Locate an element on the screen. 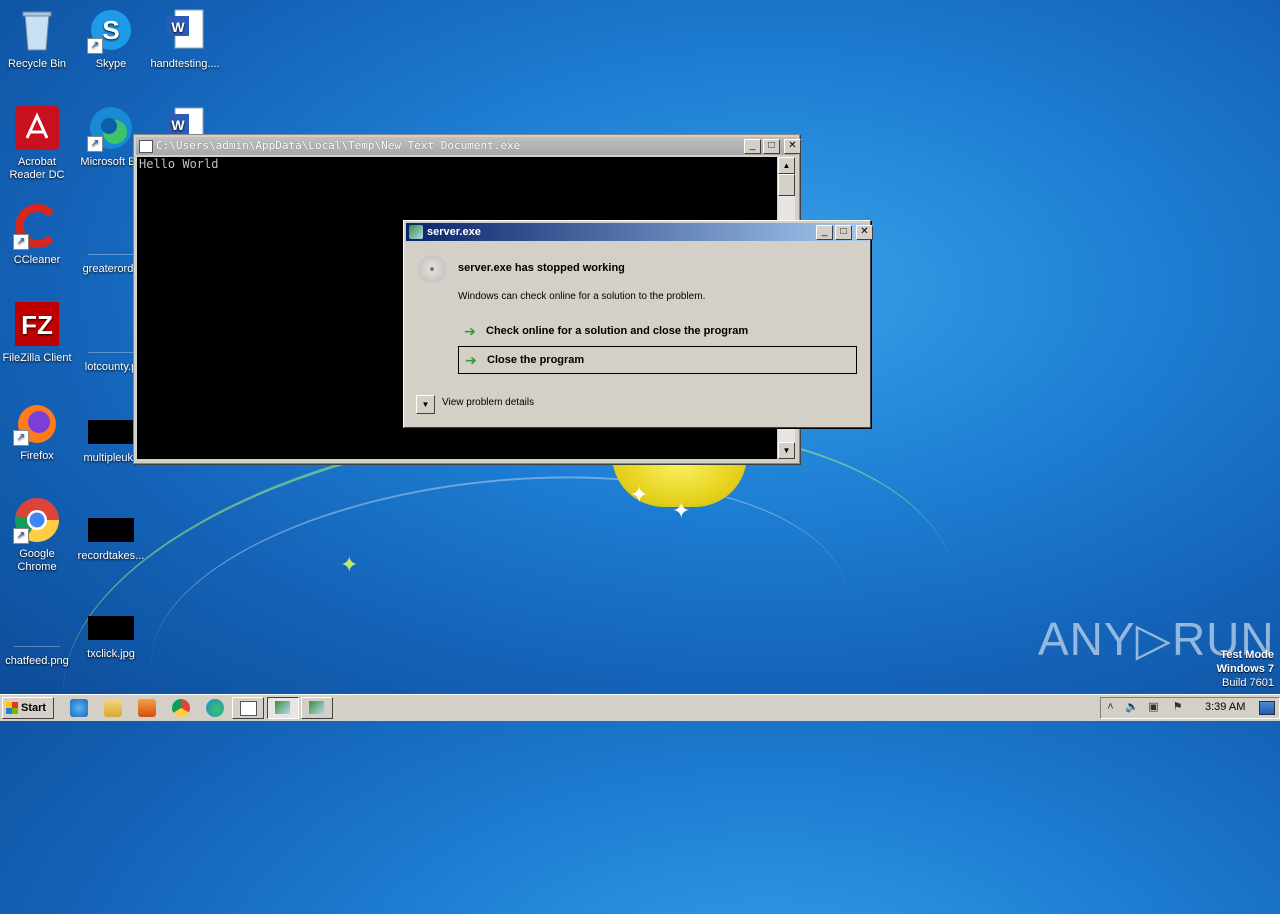 The width and height of the screenshot is (1280, 914). server-app-icon is located at coordinates (282, 707).